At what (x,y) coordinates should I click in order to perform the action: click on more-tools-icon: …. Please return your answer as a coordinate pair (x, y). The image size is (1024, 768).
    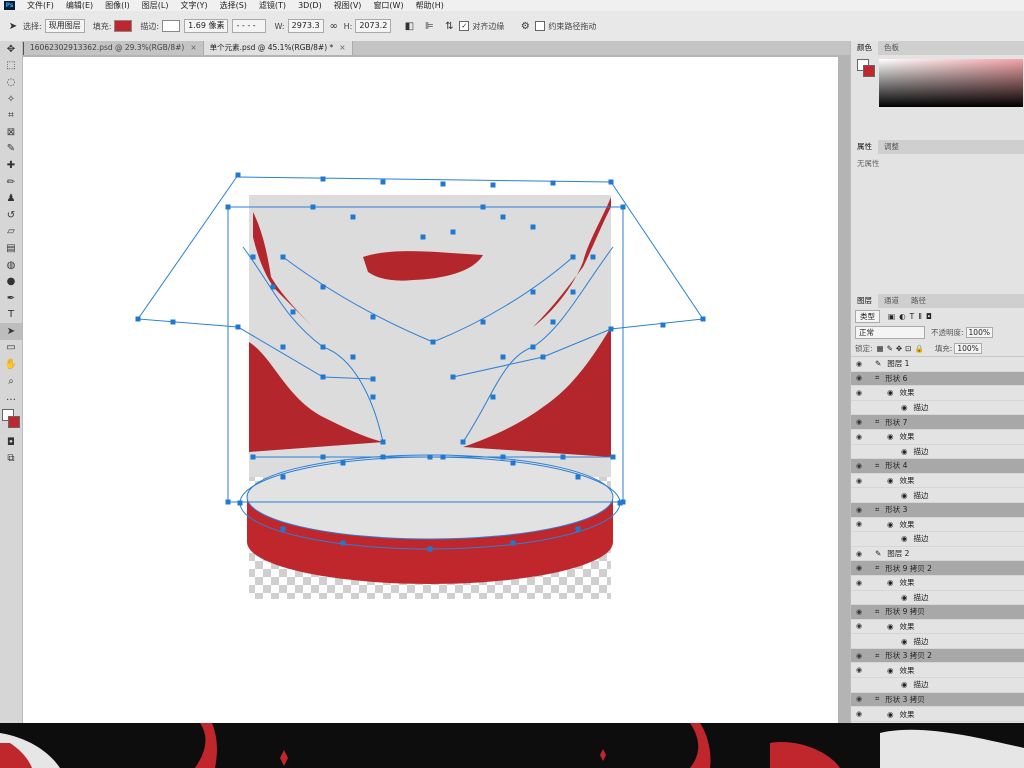
    Looking at the image, I should click on (11, 397).